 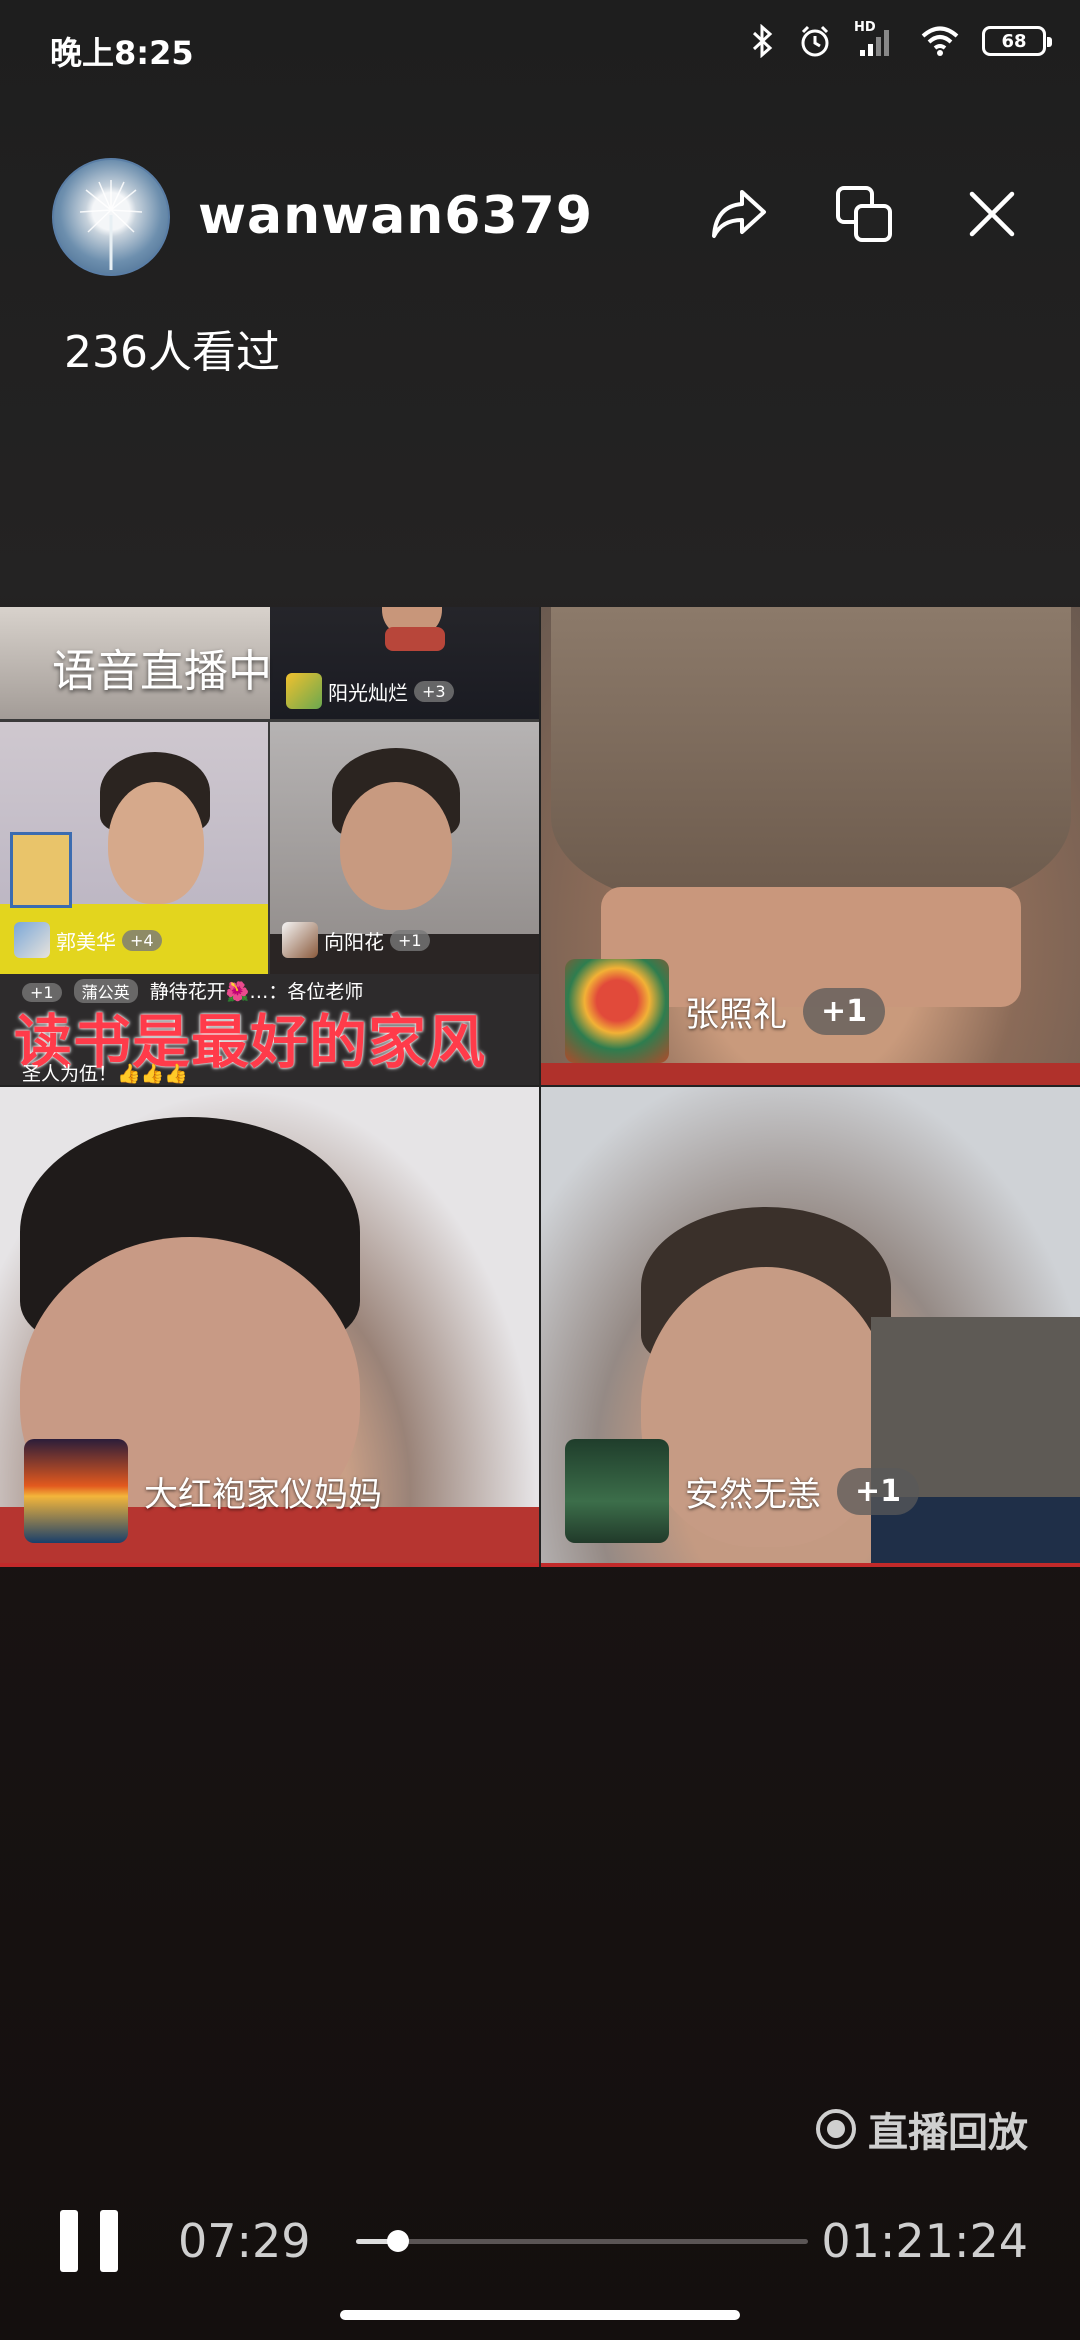 I want to click on status-time: 晚上8:25, so click(x=122, y=53).